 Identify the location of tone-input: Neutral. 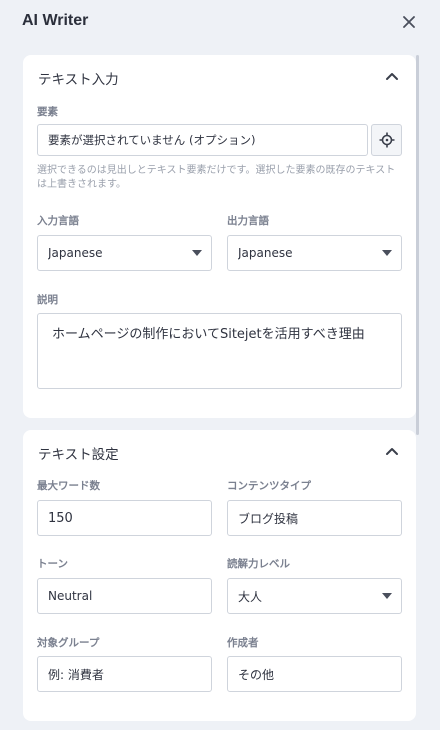
(124, 596).